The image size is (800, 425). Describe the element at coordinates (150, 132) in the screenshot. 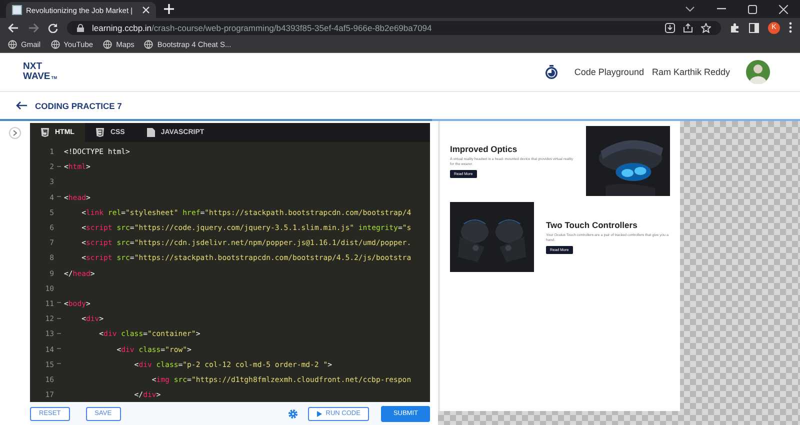

I see `file-icon` at that location.